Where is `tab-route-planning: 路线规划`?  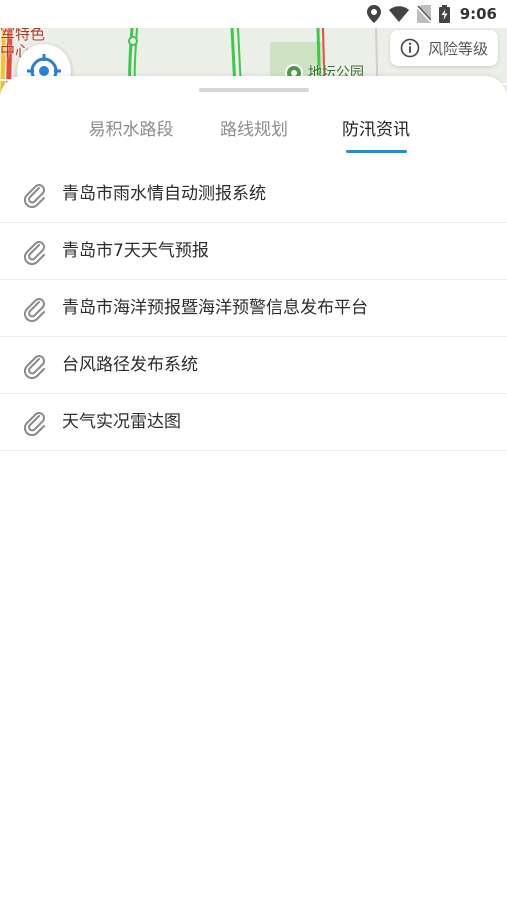 tab-route-planning: 路线规划 is located at coordinates (254, 134).